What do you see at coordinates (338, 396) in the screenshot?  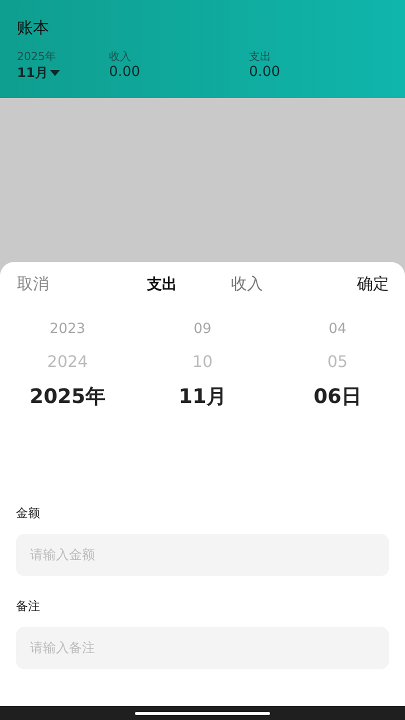 I see `picker-option: 06日` at bounding box center [338, 396].